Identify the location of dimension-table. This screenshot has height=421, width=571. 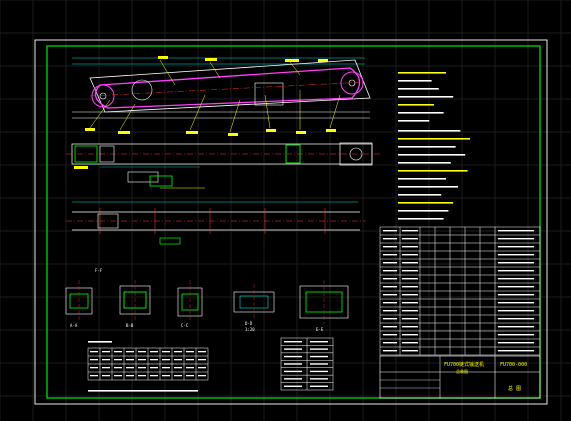
(148, 366).